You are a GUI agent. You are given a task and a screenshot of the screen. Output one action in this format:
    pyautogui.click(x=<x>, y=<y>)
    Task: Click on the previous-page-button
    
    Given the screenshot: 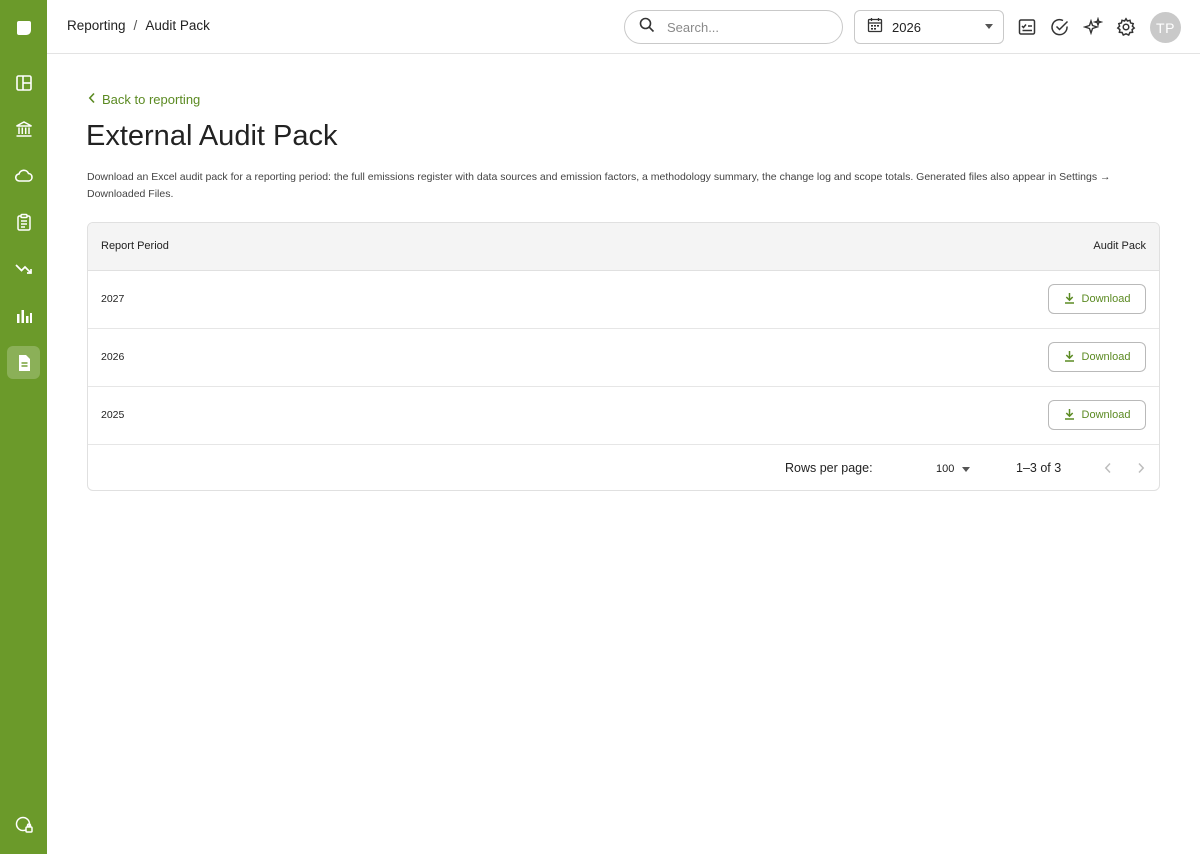 What is the action you would take?
    pyautogui.click(x=1108, y=468)
    